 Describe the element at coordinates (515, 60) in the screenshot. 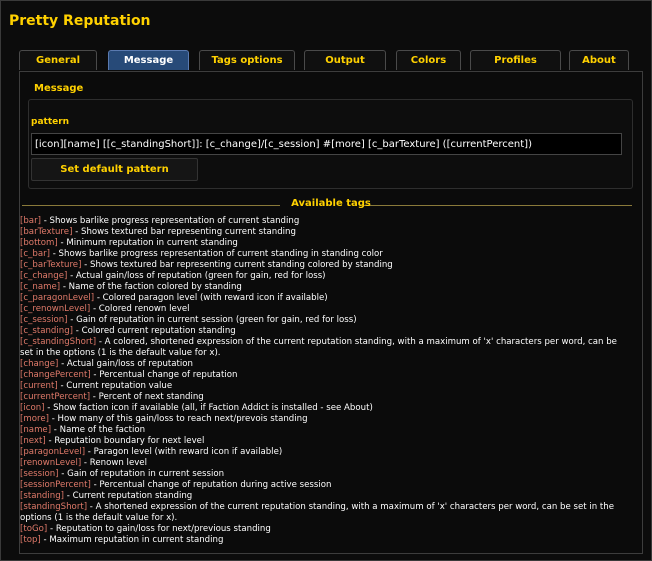

I see `tab-profiles: Profiles` at that location.